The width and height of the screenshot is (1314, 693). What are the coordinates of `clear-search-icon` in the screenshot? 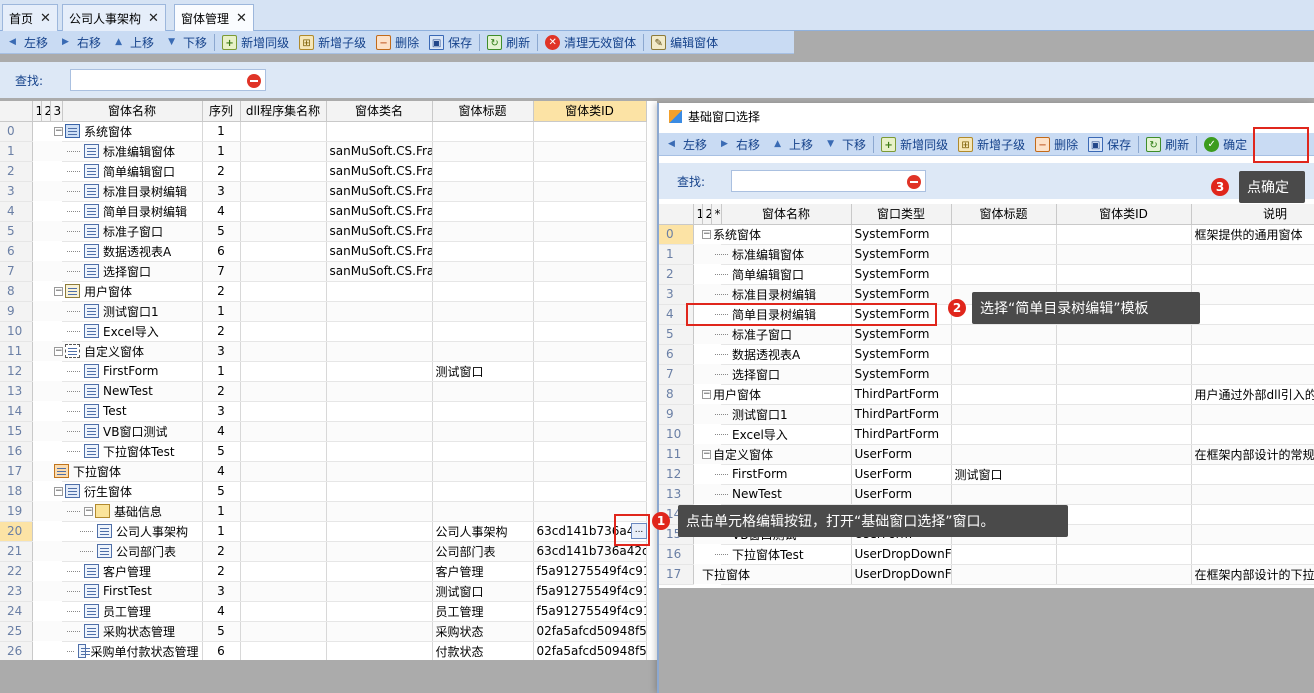 It's located at (914, 182).